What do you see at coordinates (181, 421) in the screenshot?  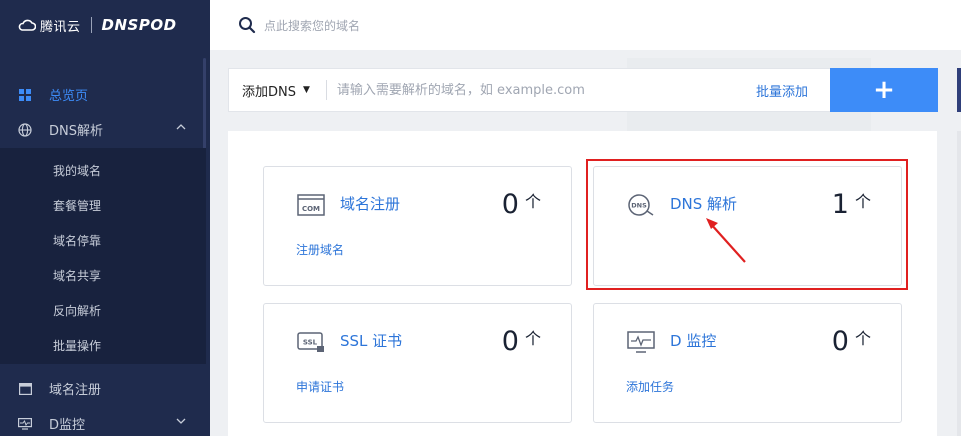 I see `chevron-down-icon` at bounding box center [181, 421].